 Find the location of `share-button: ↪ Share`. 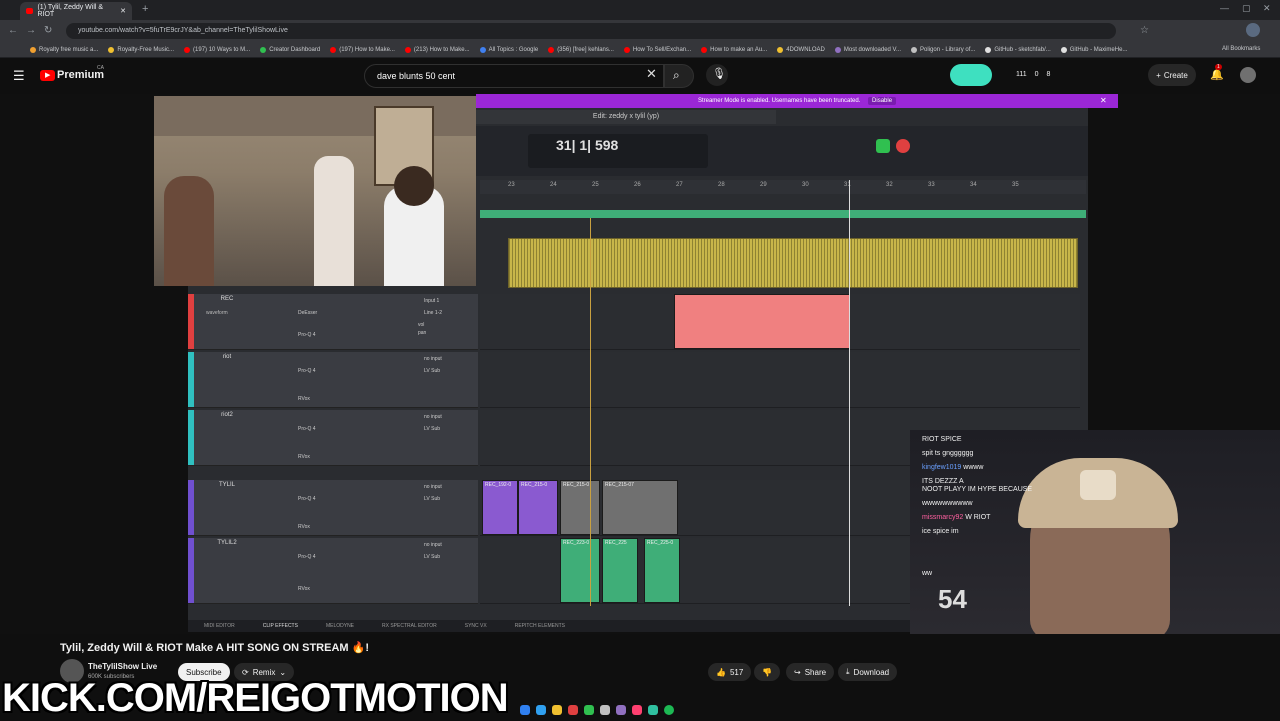

share-button: ↪ Share is located at coordinates (810, 672).